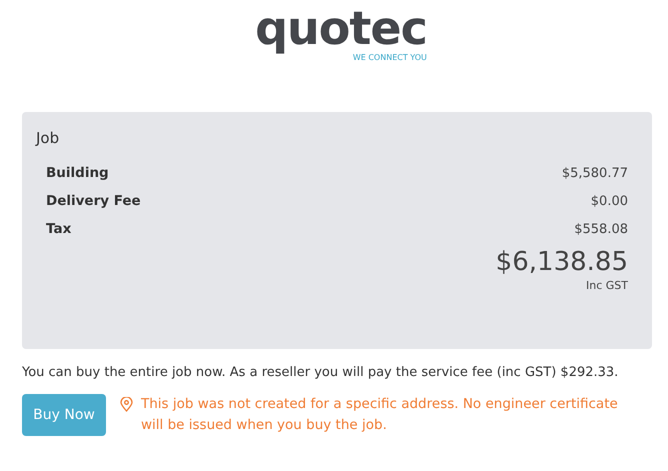 Image resolution: width=668 pixels, height=471 pixels. I want to click on line-label: Building, so click(77, 173).